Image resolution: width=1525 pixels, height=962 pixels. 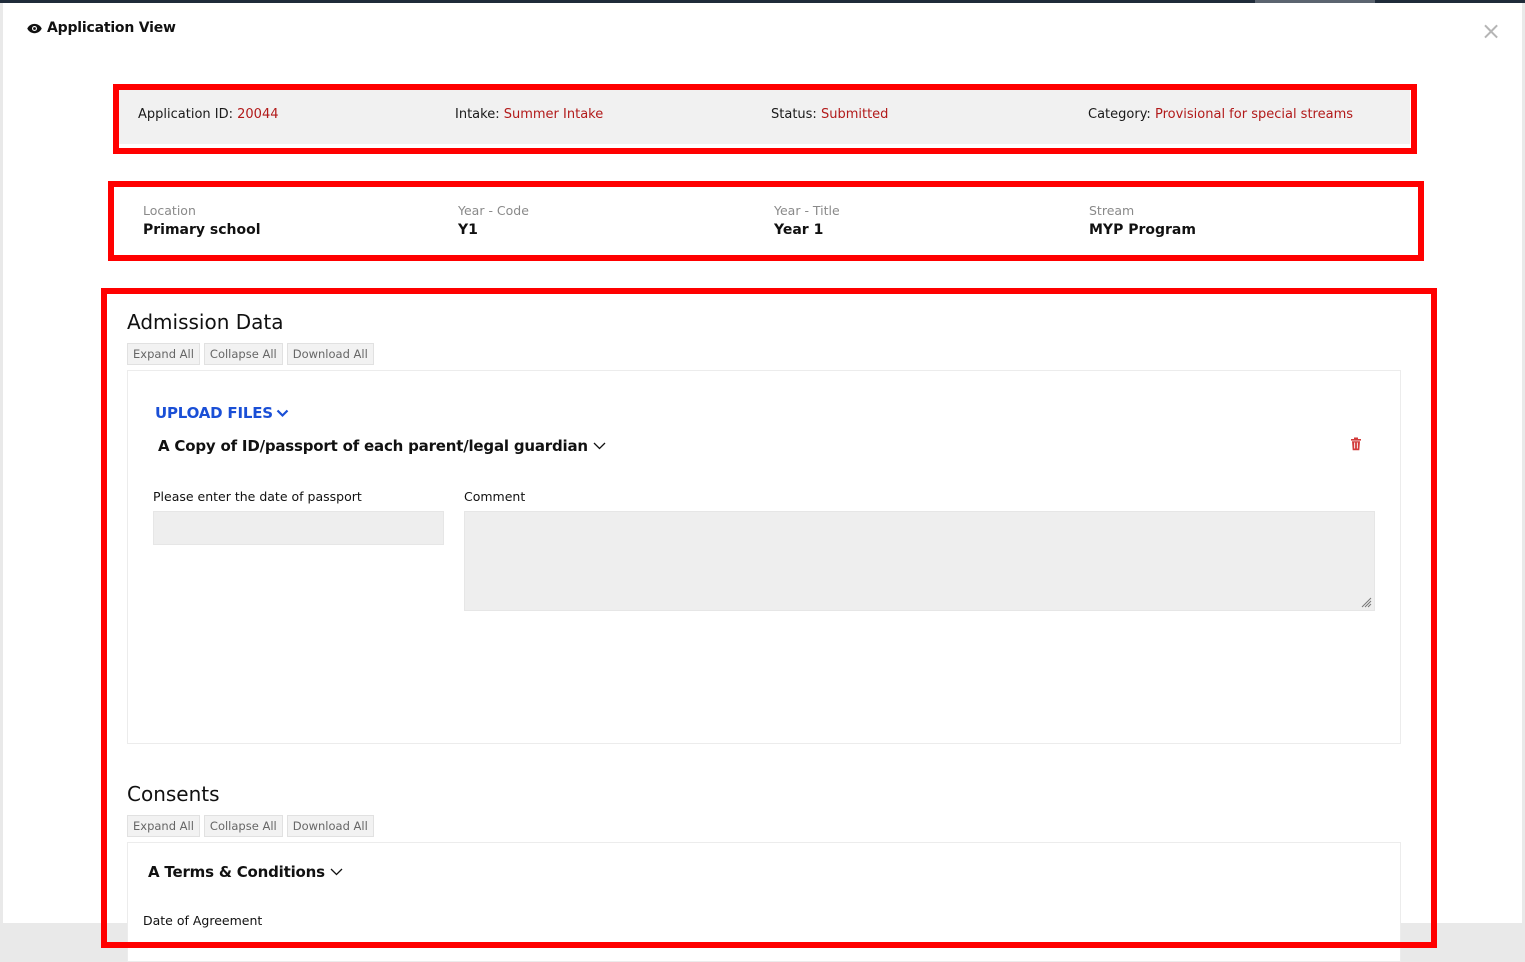 What do you see at coordinates (766, 221) in the screenshot?
I see `highlight-box-program` at bounding box center [766, 221].